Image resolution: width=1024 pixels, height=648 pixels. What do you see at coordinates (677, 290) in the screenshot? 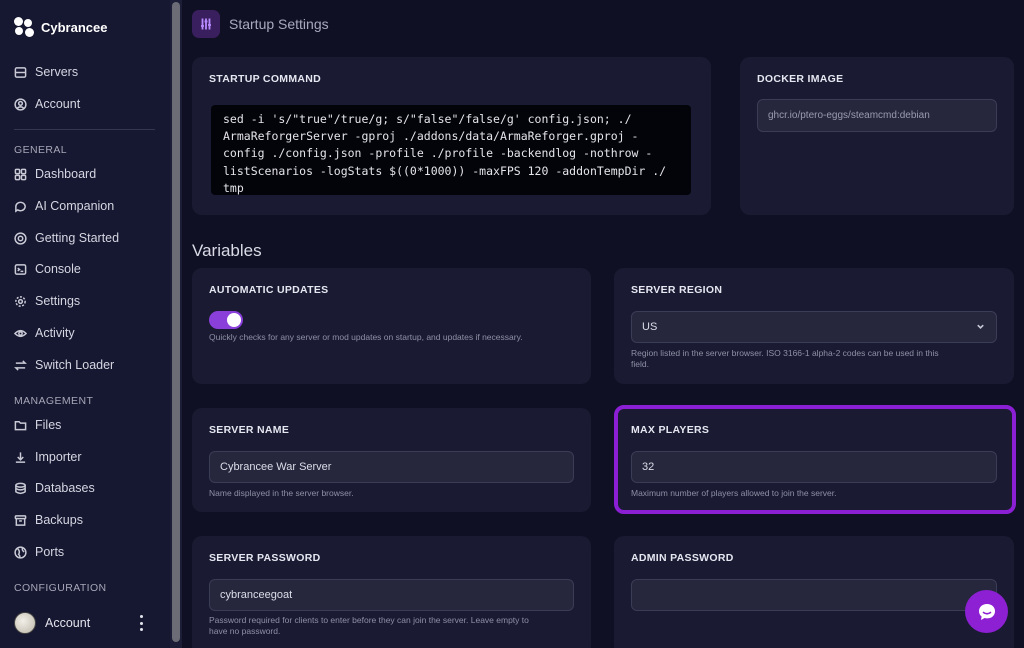
I see `server-region-label: SERVER REGION` at bounding box center [677, 290].